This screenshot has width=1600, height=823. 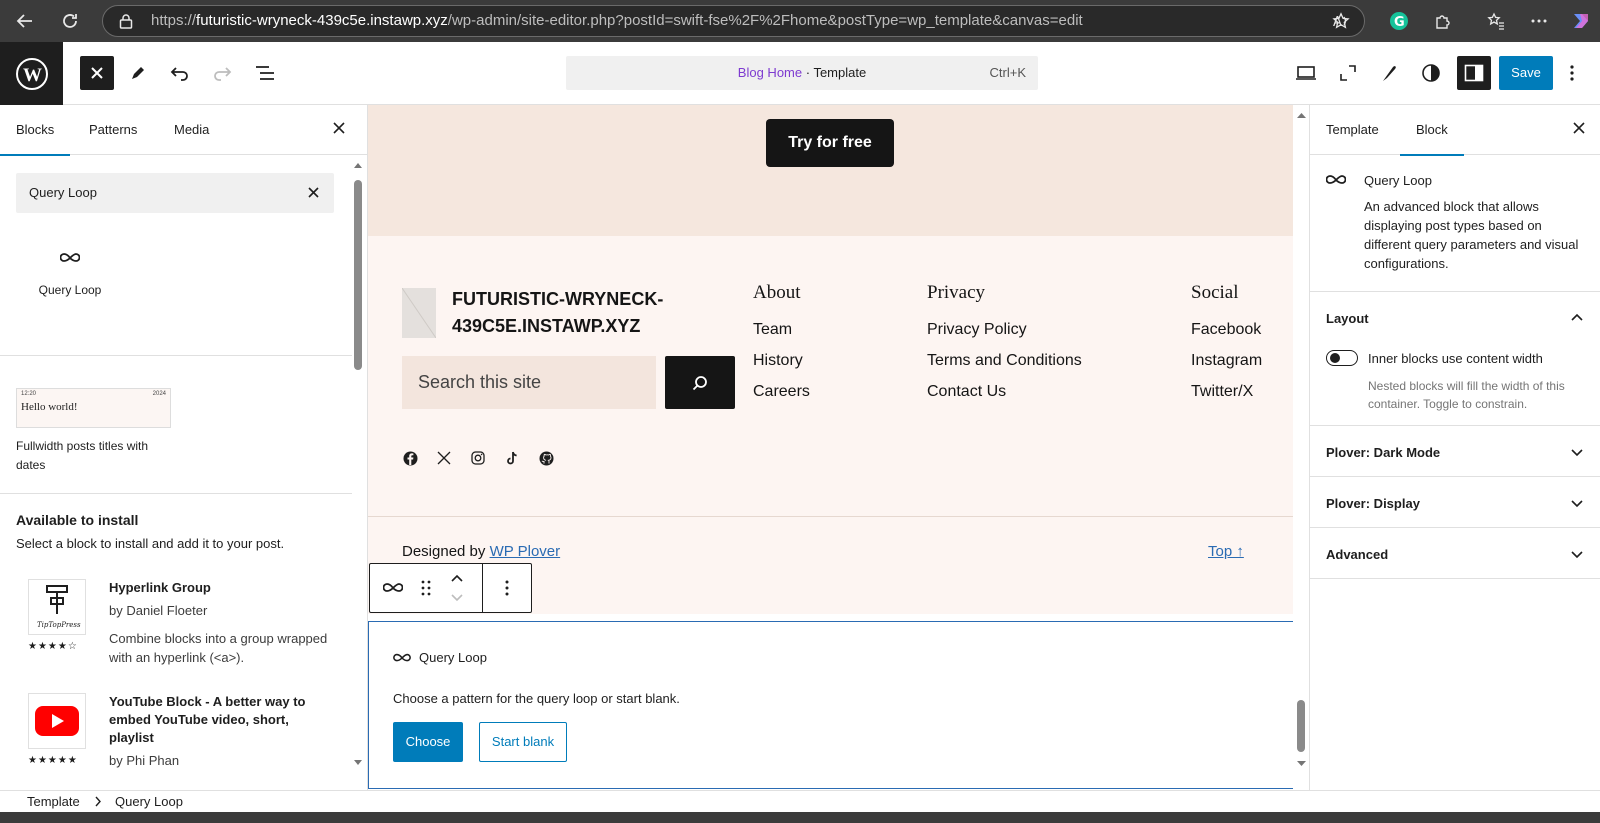 I want to click on reload-icon, so click(x=70, y=21).